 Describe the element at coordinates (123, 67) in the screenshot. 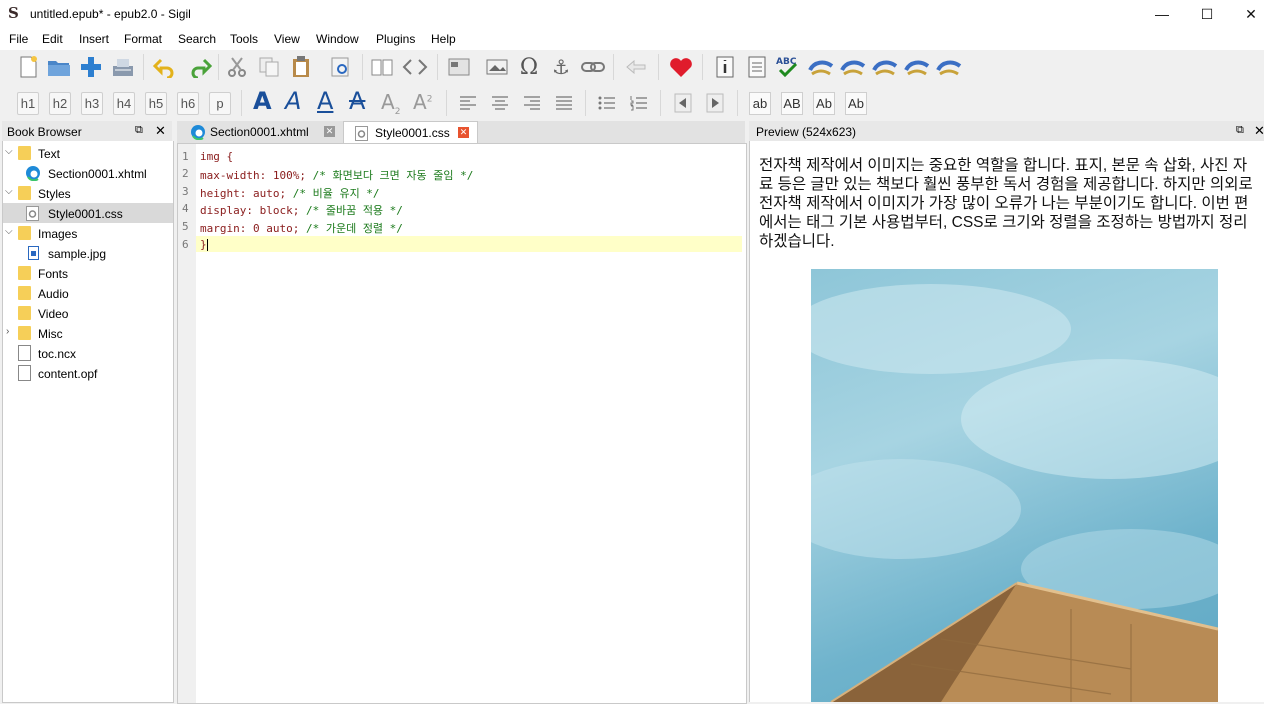

I see `save-icon` at that location.